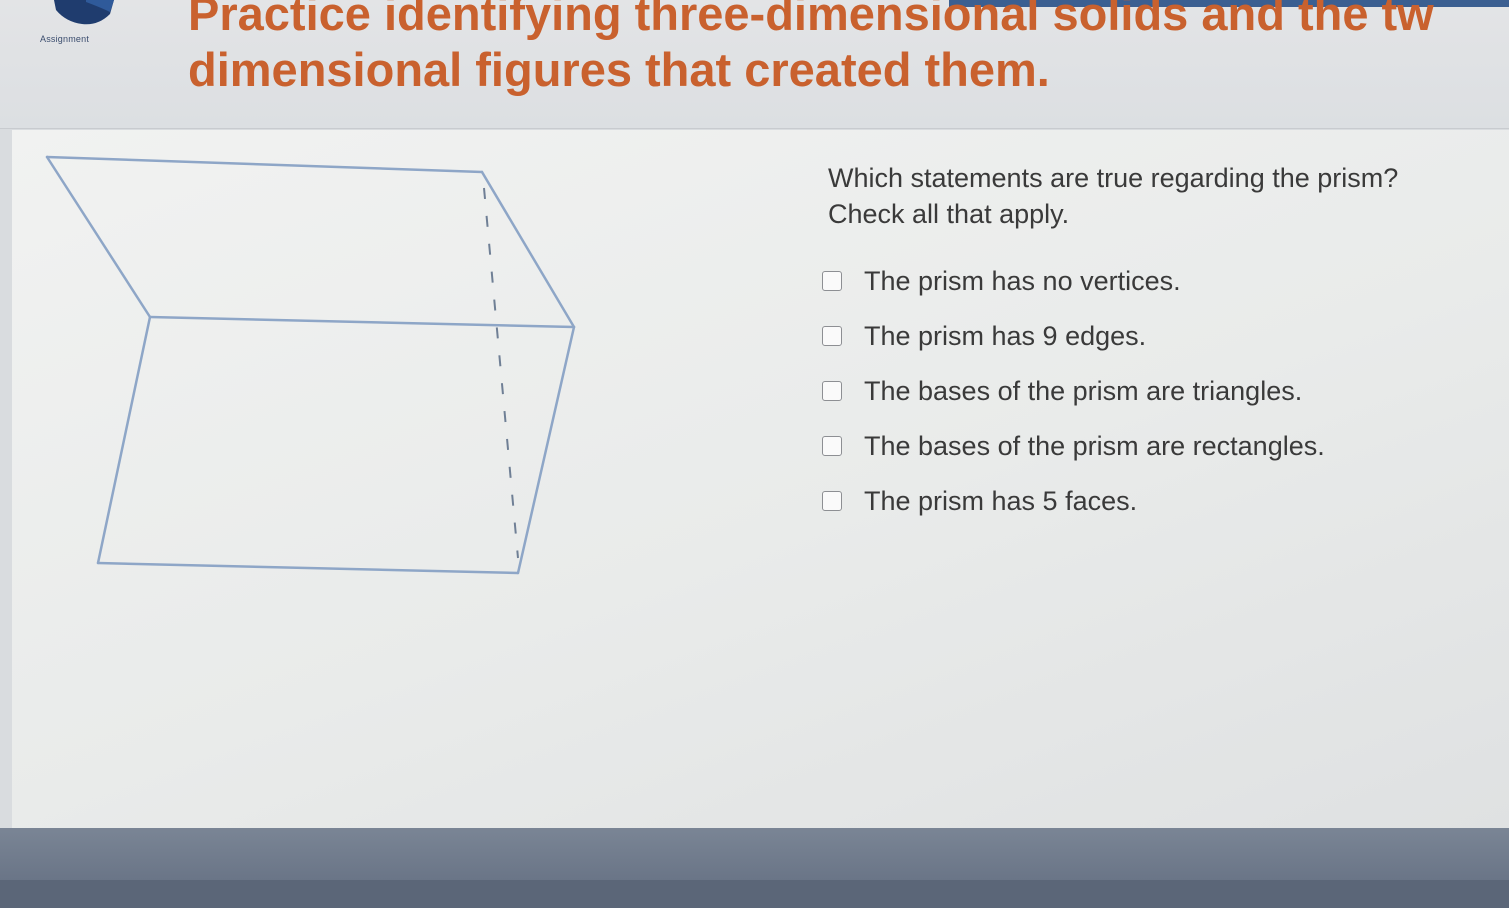 Image resolution: width=1509 pixels, height=908 pixels. I want to click on option-5-faces: The prism has 5 faces., so click(1073, 501).